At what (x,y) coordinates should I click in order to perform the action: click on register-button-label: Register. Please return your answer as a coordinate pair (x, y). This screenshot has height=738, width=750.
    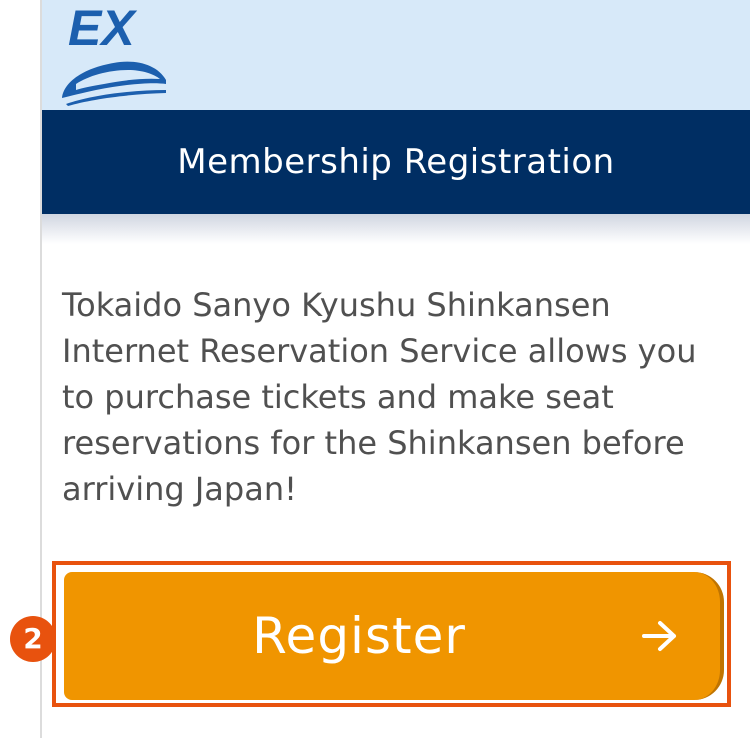
    Looking at the image, I should click on (359, 636).